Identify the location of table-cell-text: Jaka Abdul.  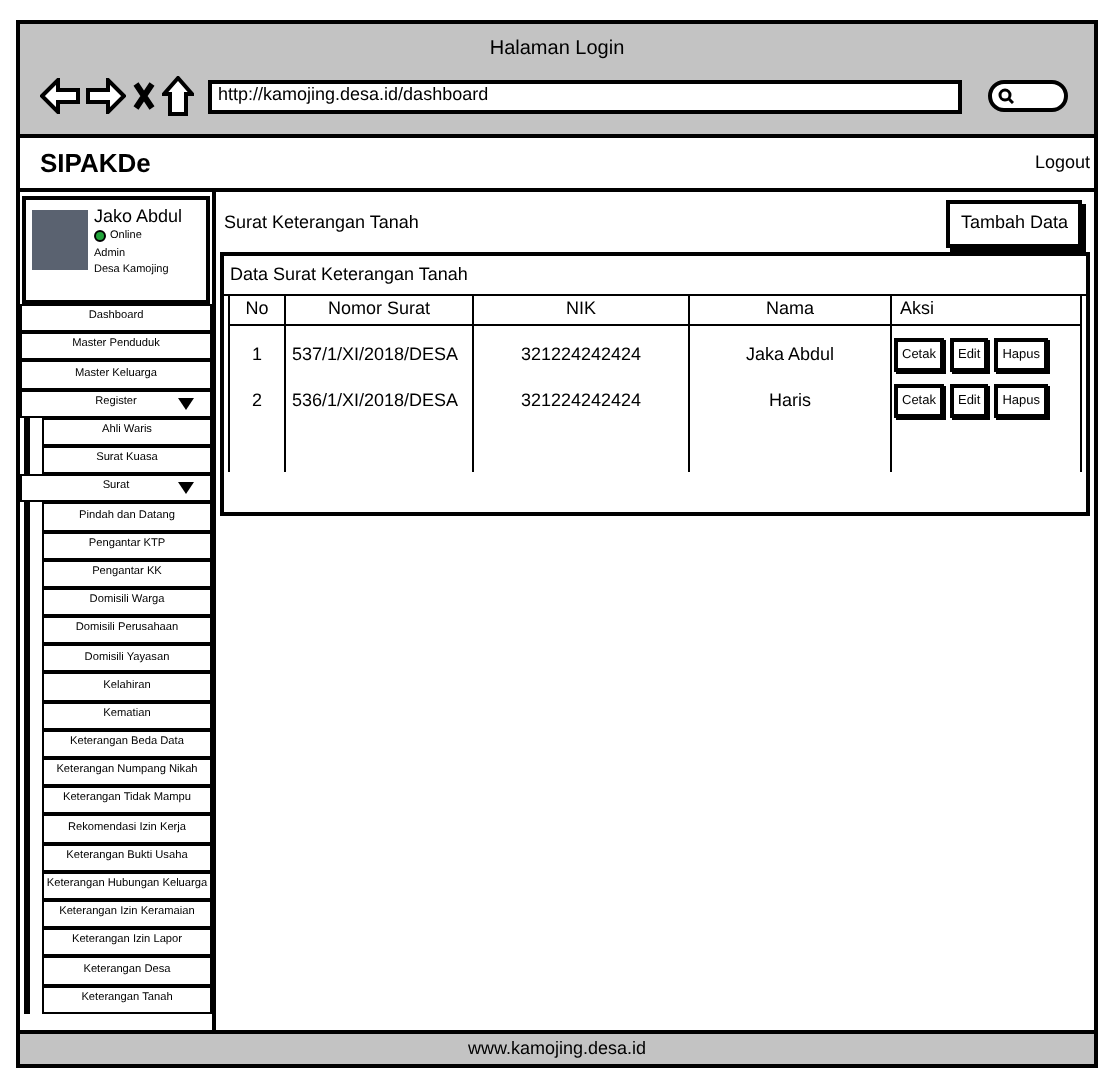
(790, 354).